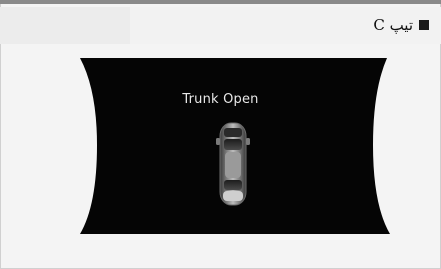 The width and height of the screenshot is (441, 269). What do you see at coordinates (233, 196) in the screenshot?
I see `trunk-lid` at bounding box center [233, 196].